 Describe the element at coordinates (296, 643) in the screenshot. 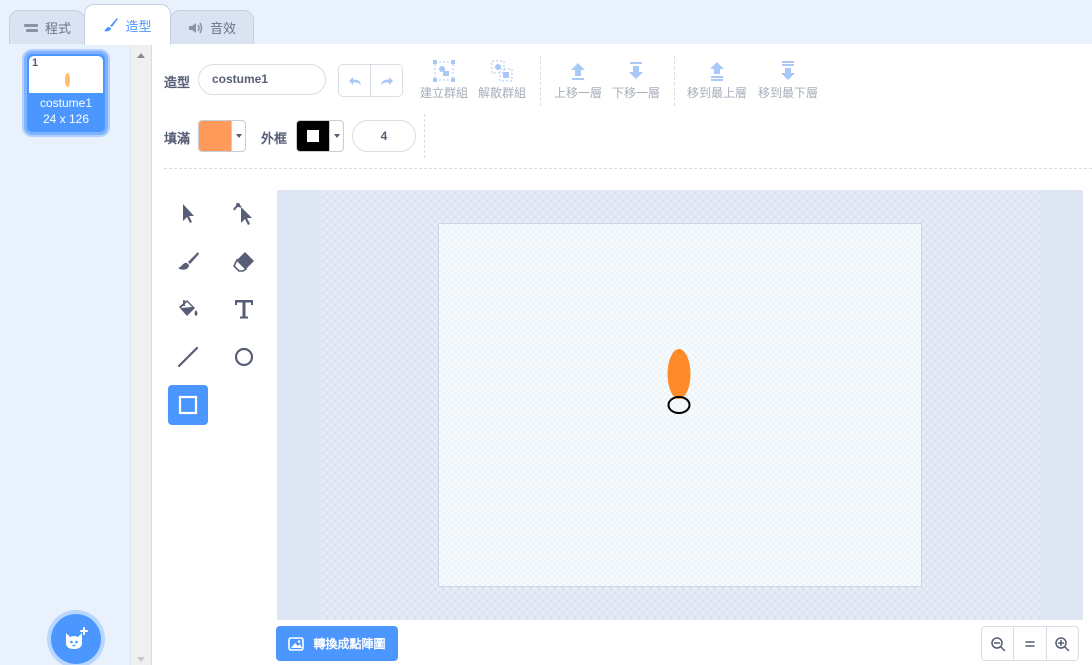

I see `image-icon` at that location.